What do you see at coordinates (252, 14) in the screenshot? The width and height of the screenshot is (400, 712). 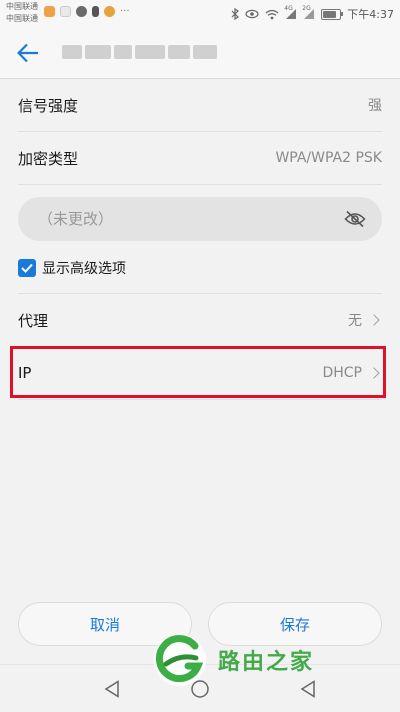 I see `eye-comfort-icon` at bounding box center [252, 14].